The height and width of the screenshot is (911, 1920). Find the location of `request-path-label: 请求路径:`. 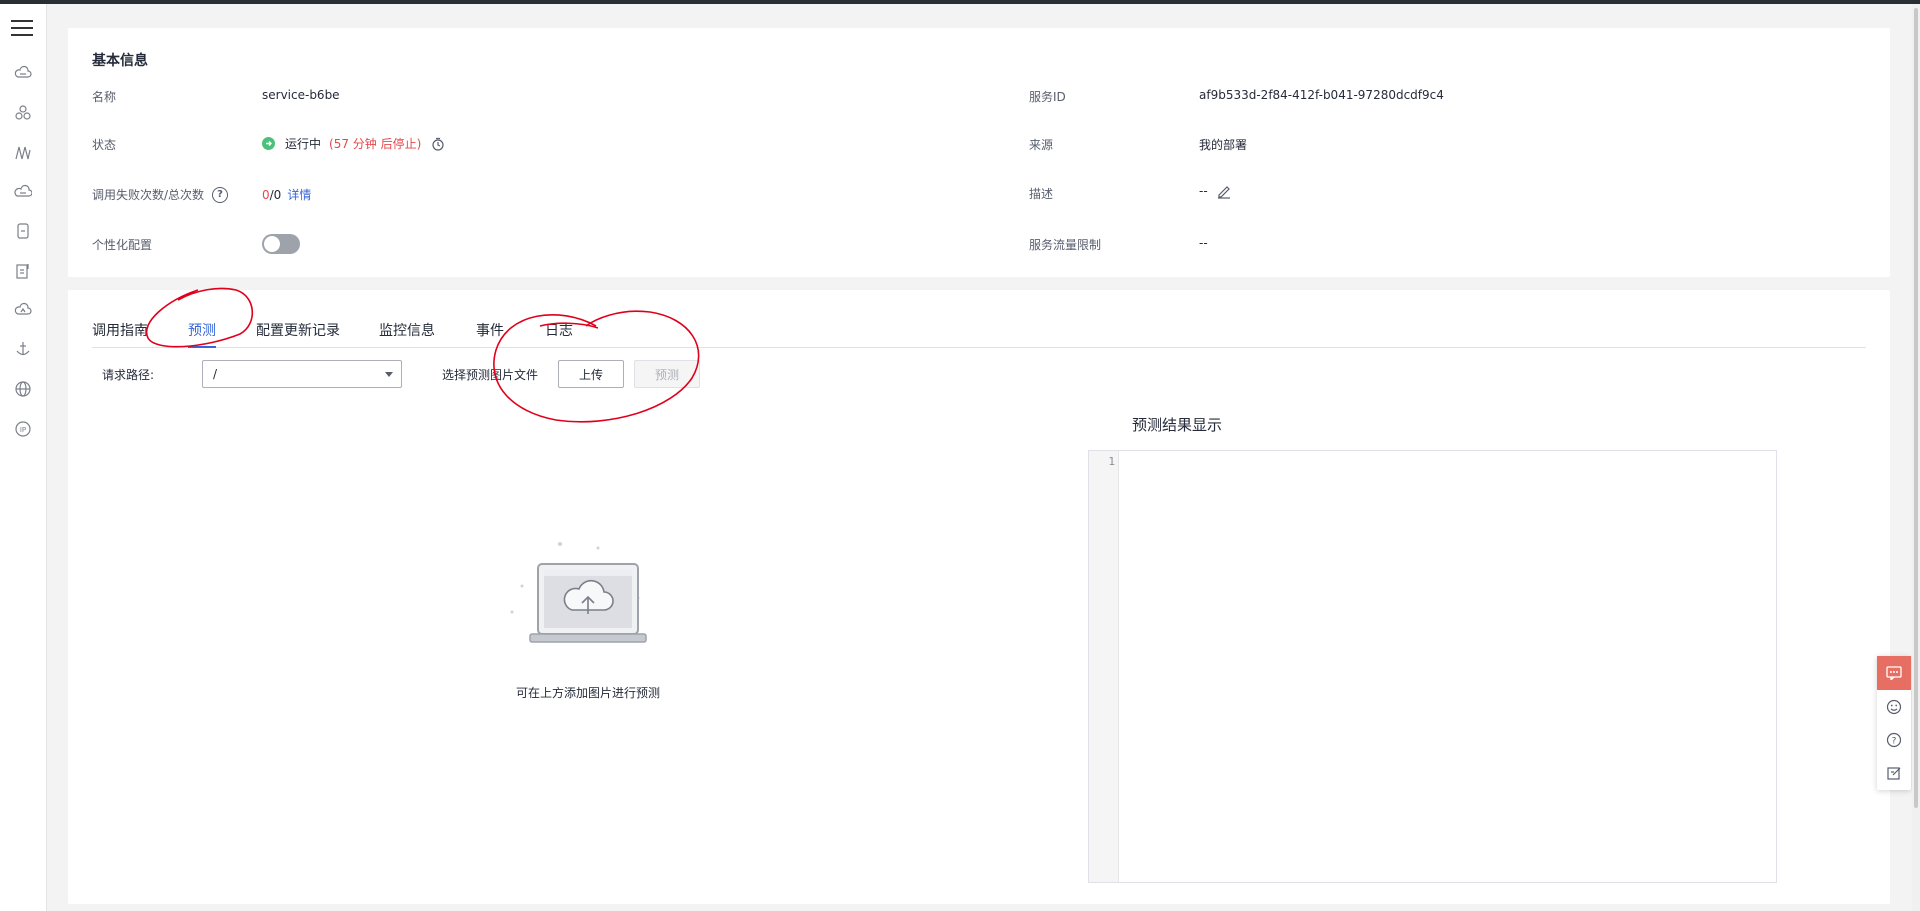

request-path-label: 请求路径: is located at coordinates (128, 375).